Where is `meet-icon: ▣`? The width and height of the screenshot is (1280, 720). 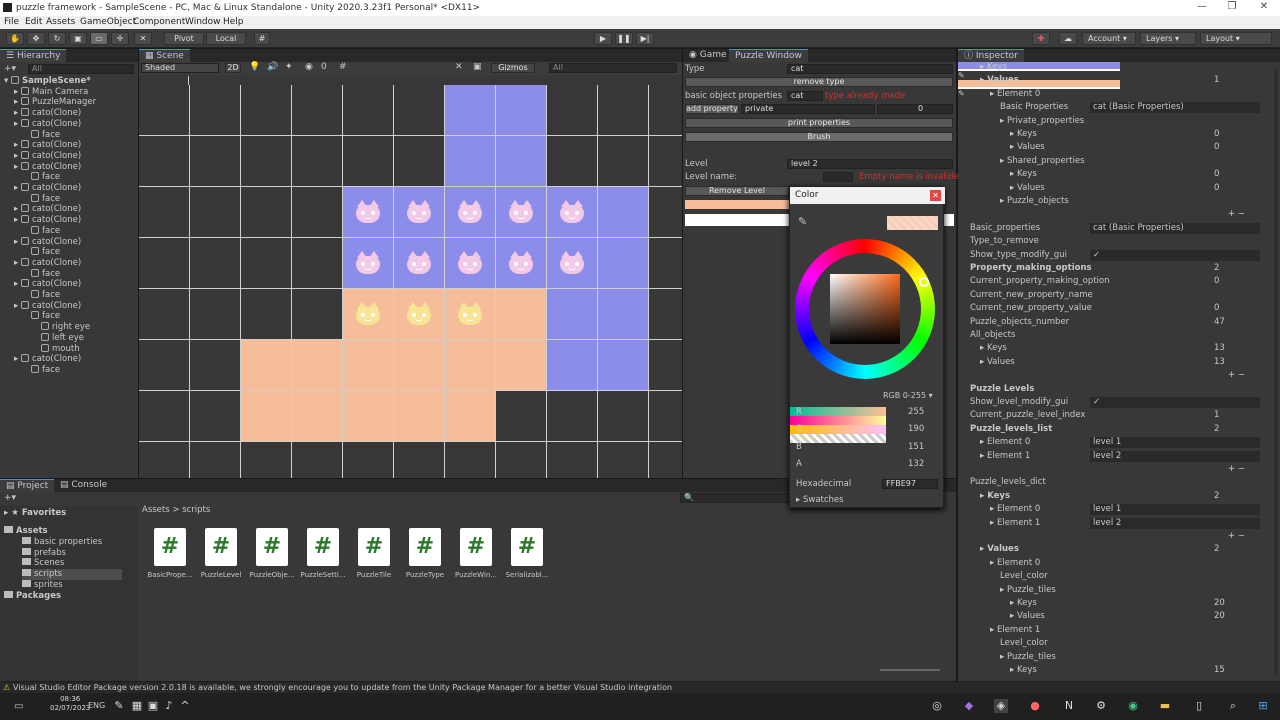 meet-icon: ▣ is located at coordinates (153, 706).